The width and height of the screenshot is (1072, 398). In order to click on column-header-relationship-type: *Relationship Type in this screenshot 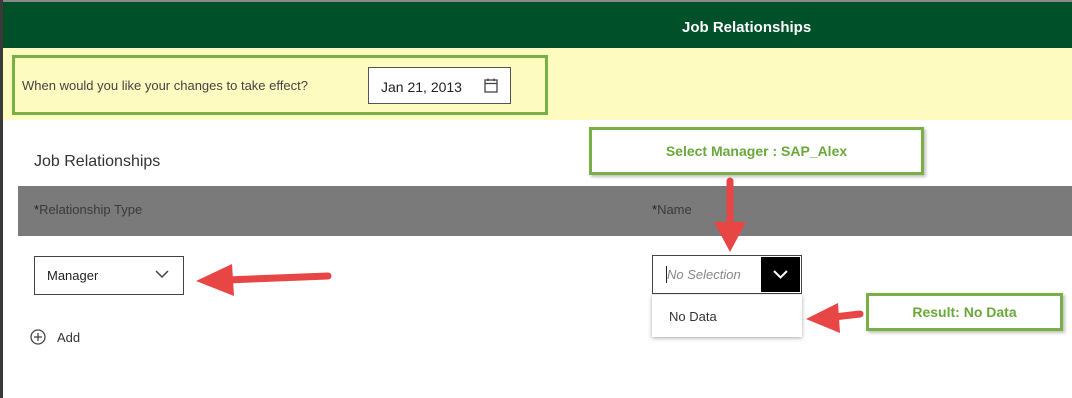, I will do `click(88, 209)`.